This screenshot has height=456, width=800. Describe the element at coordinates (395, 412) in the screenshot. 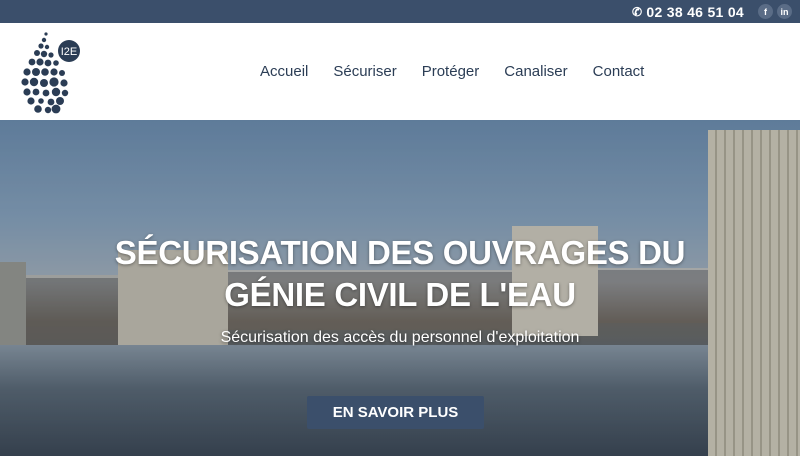

I see `en-savoir-plus-button: EN SAVOIR PLUS` at that location.